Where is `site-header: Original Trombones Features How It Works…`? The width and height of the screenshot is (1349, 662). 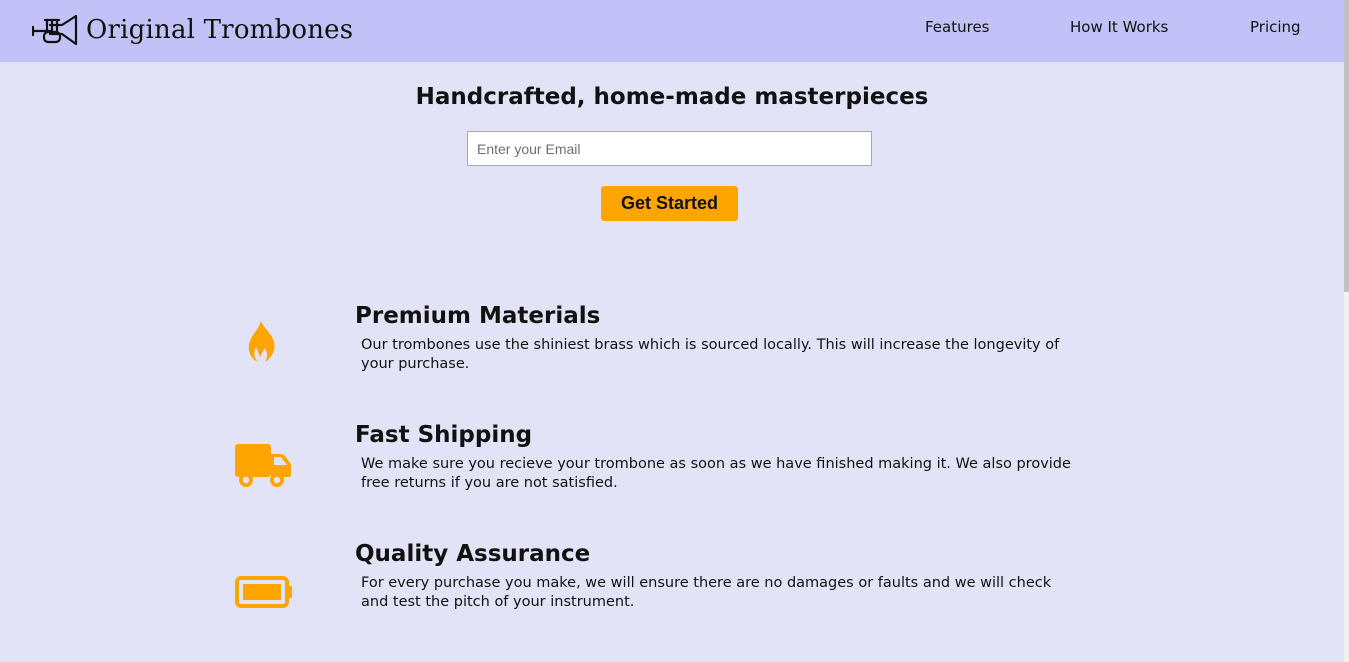 site-header: Original Trombones Features How It Works… is located at coordinates (672, 31).